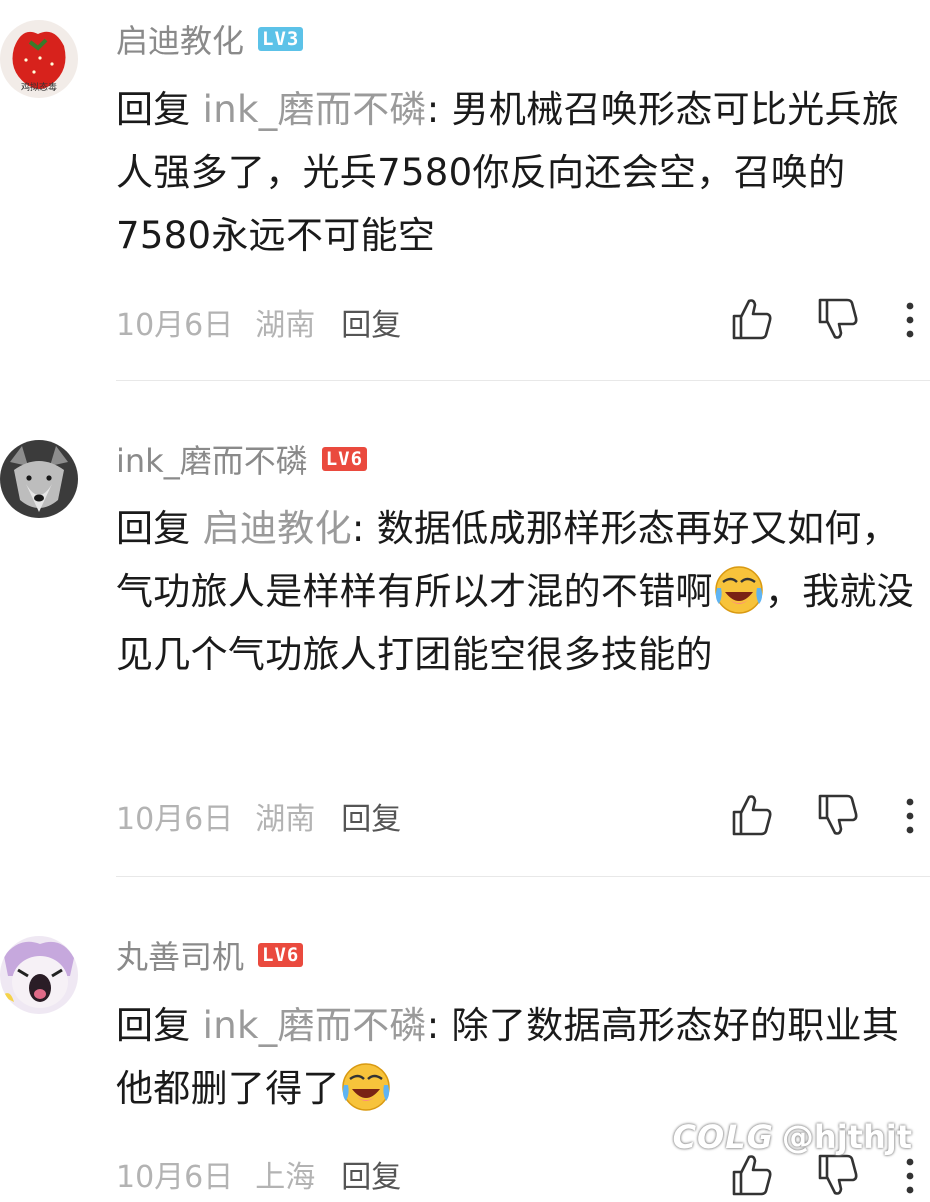 Image resolution: width=930 pixels, height=1202 pixels. What do you see at coordinates (519, 1057) in the screenshot?
I see `comment-body: 回复 ink_磨而不磷: 除了数据高形态好的职业其他都删了得了` at bounding box center [519, 1057].